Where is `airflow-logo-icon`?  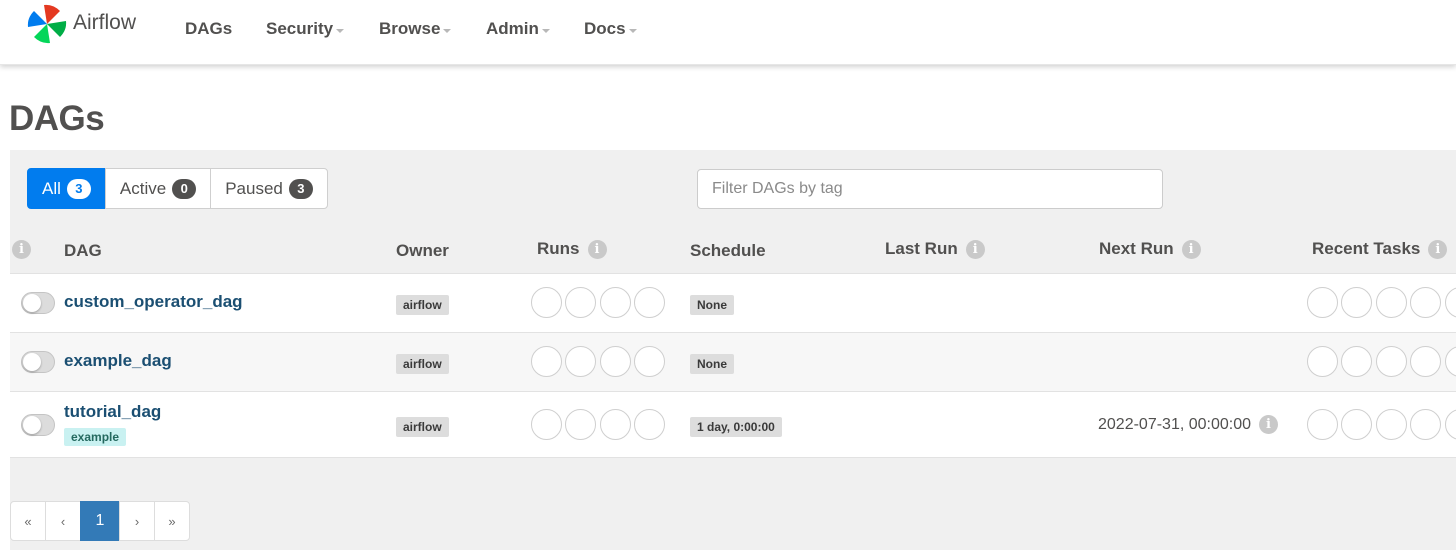 airflow-logo-icon is located at coordinates (47, 24).